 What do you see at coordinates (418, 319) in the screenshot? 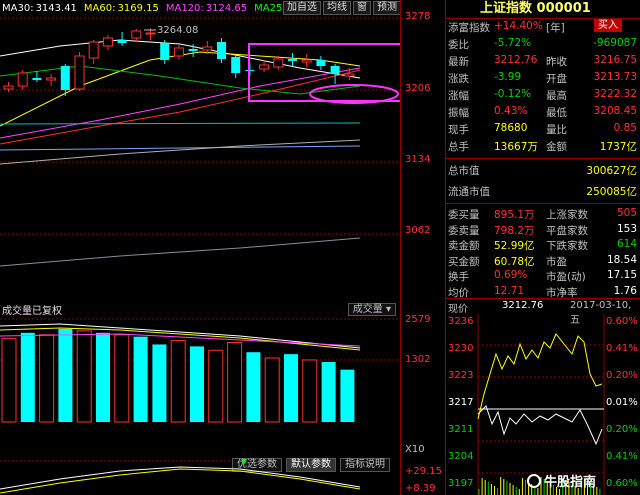
I see `volume-axis-label: 2579` at bounding box center [418, 319].